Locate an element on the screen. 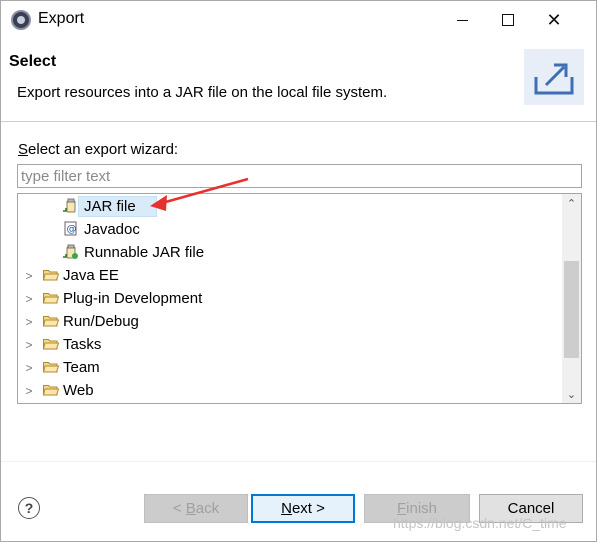 This screenshot has height=542, width=597. close-icon: ✕ is located at coordinates (554, 19).